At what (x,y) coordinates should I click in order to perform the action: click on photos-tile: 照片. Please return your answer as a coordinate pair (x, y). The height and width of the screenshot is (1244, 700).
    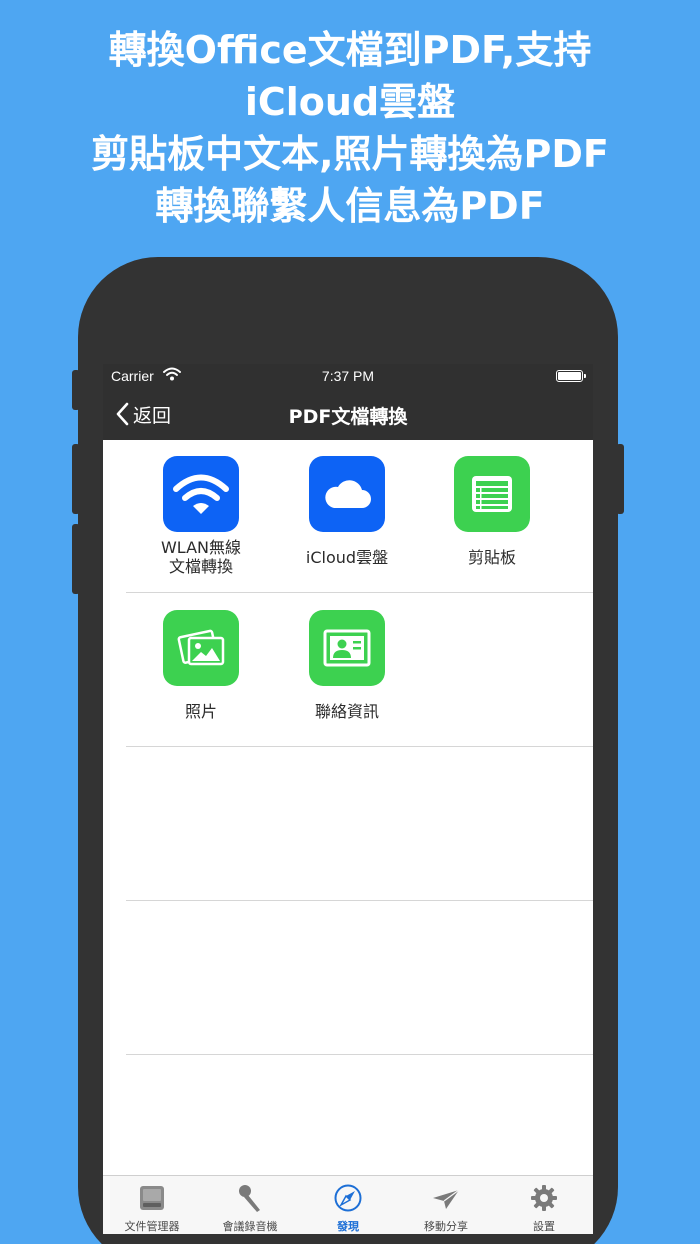
    Looking at the image, I should click on (201, 665).